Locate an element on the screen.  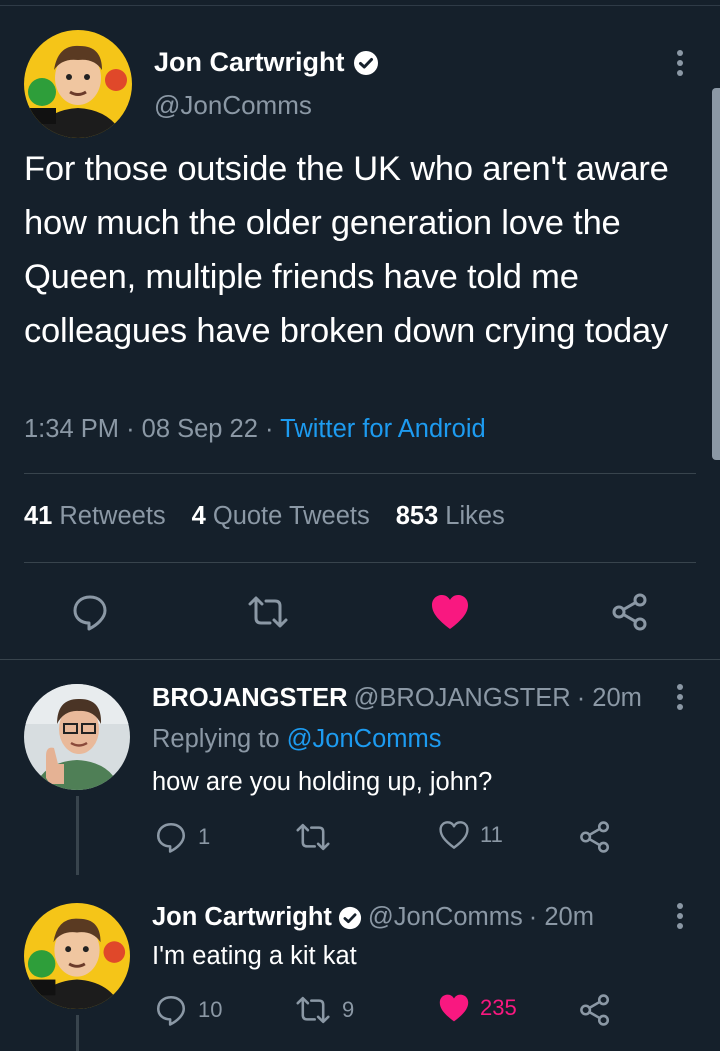
replying-to: Replying to @JonComms is located at coordinates (297, 739).